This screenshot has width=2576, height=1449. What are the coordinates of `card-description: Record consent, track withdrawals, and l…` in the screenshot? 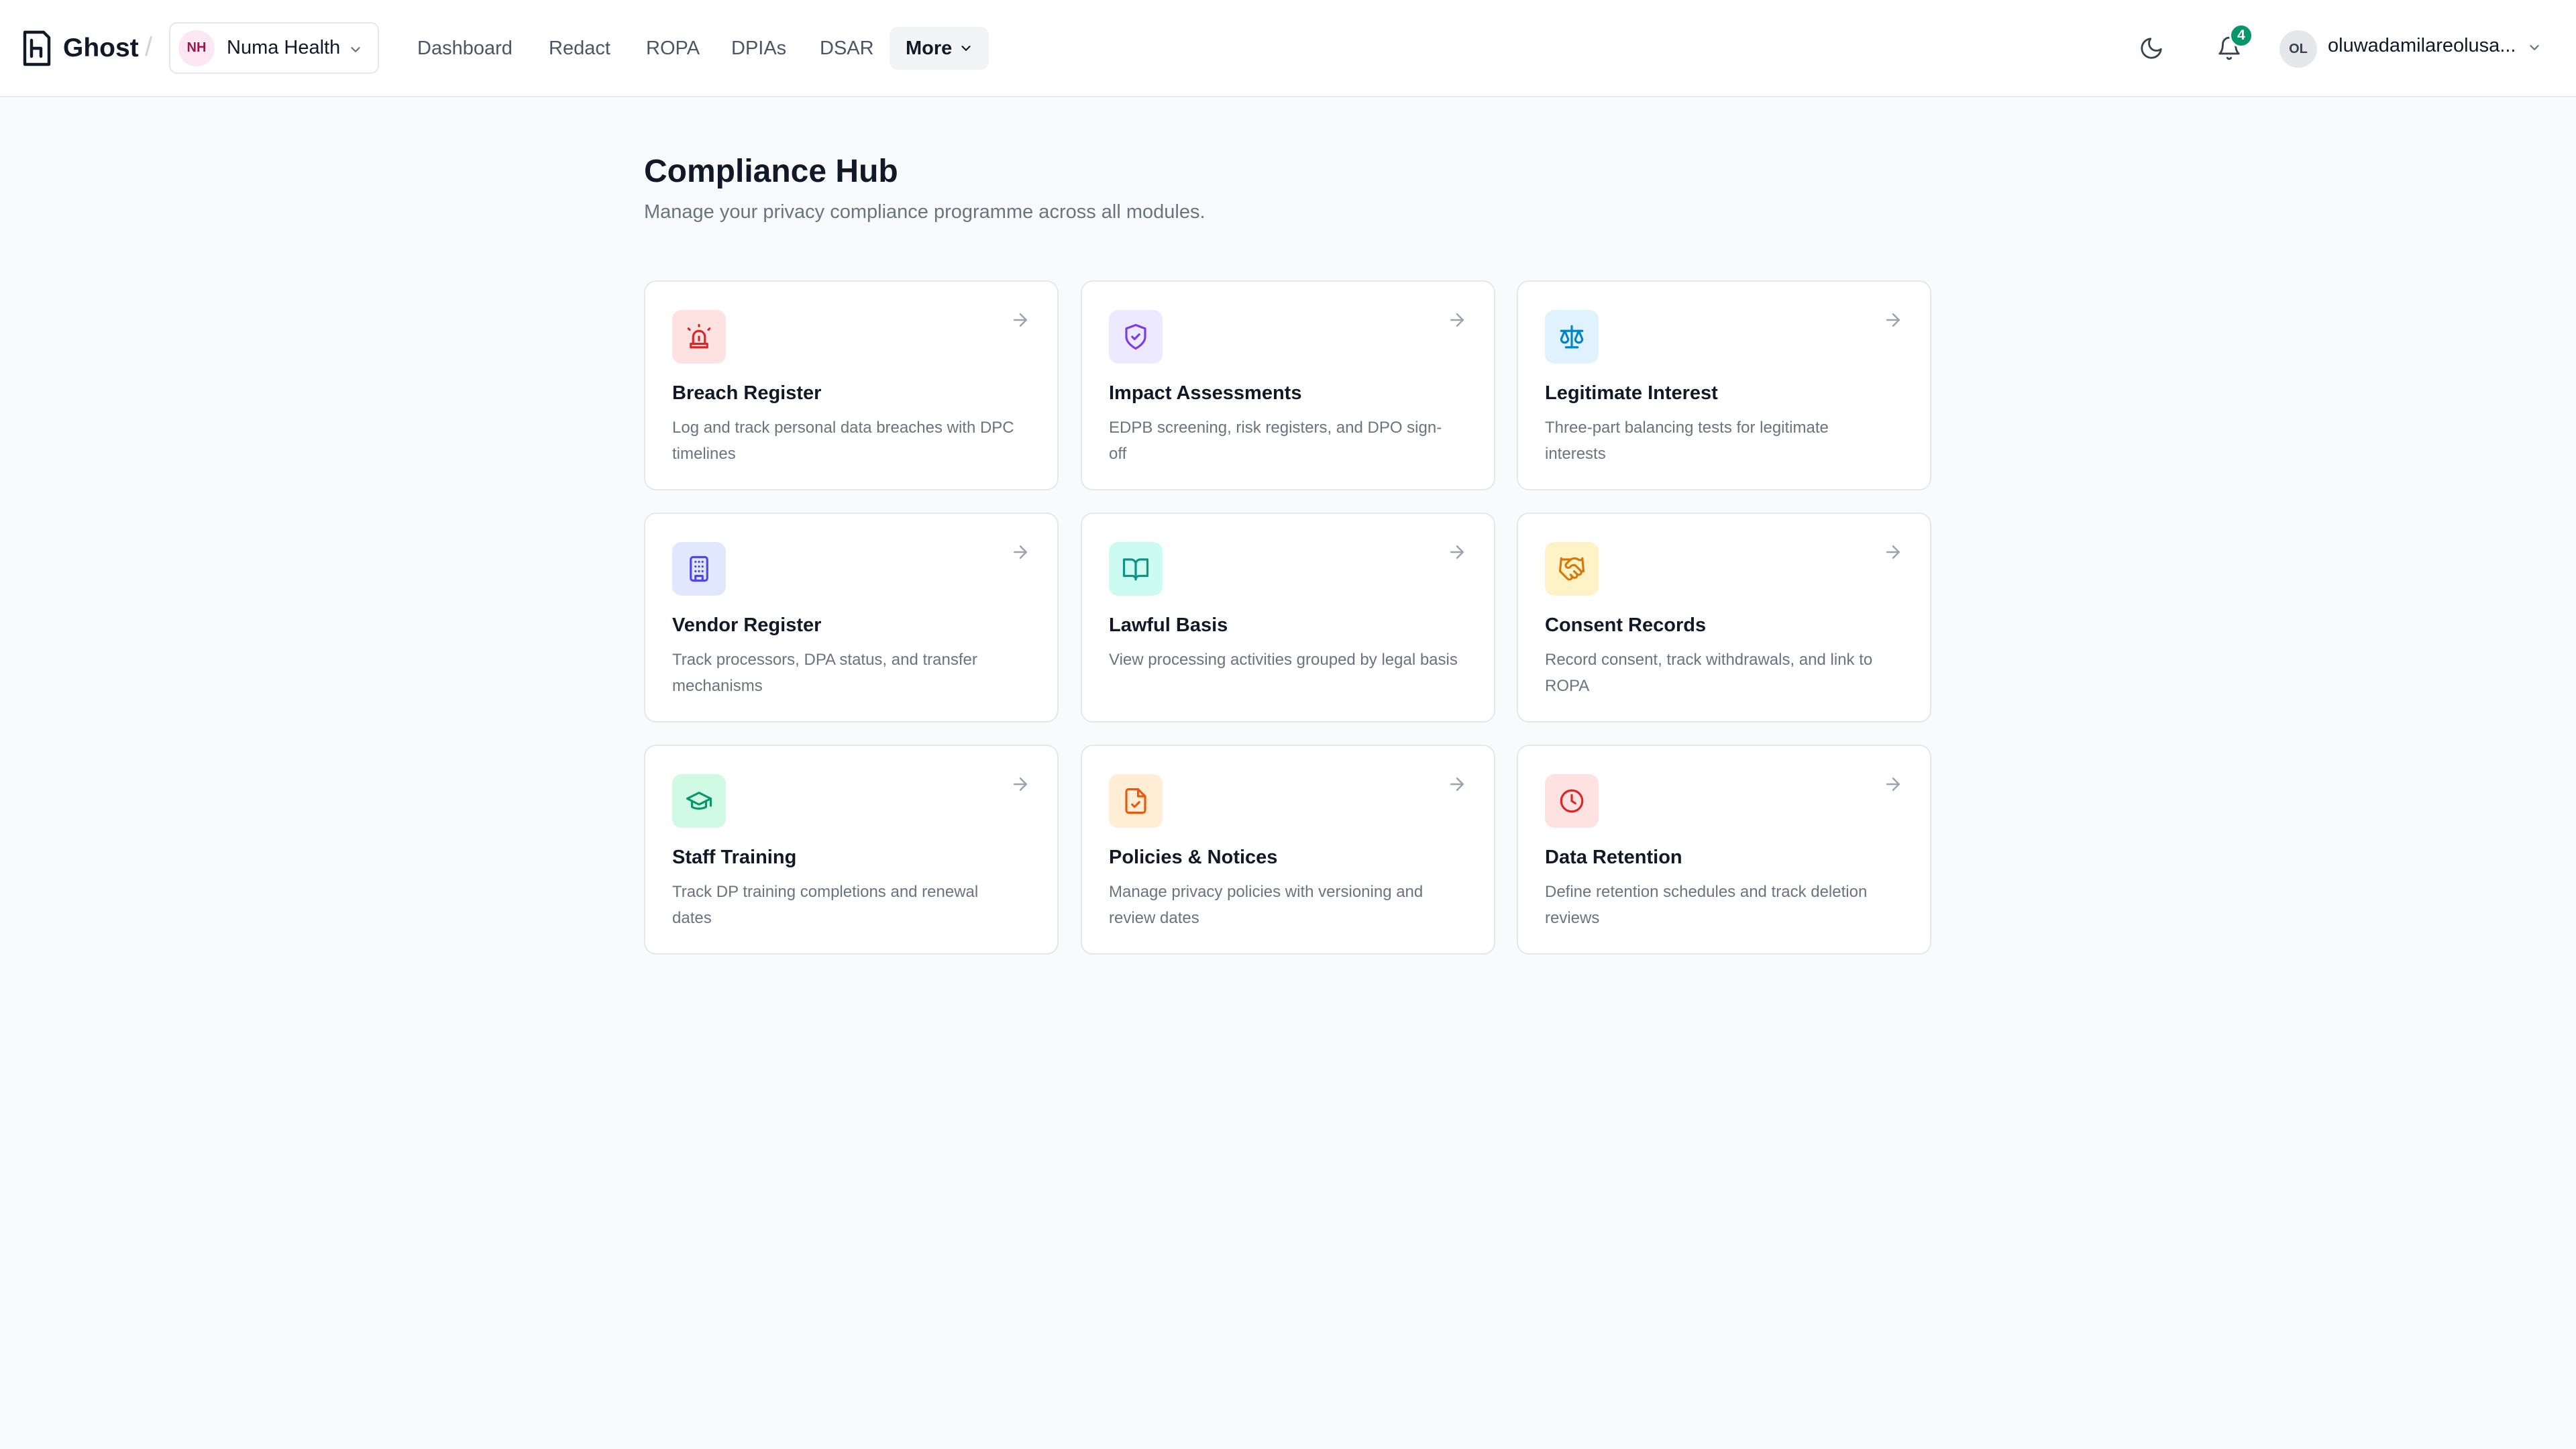 It's located at (1709, 673).